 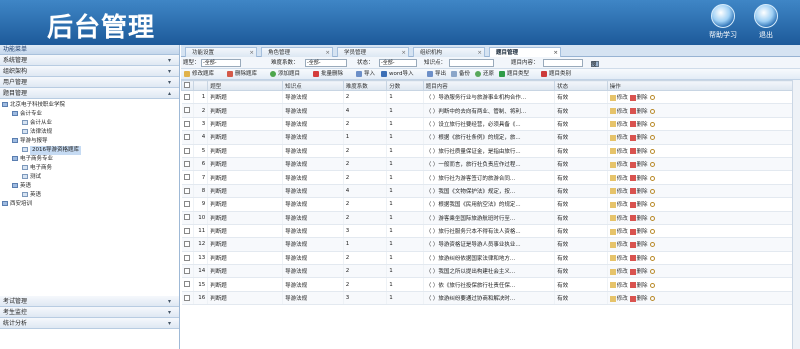 I want to click on knowledge-input, so click(x=471, y=63).